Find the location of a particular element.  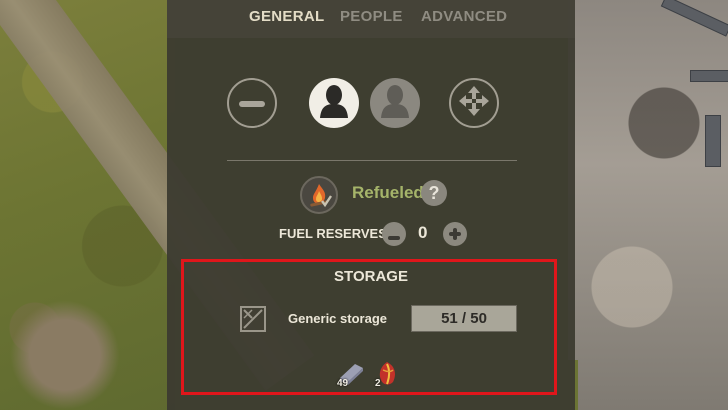

campfire-icon is located at coordinates (319, 195).